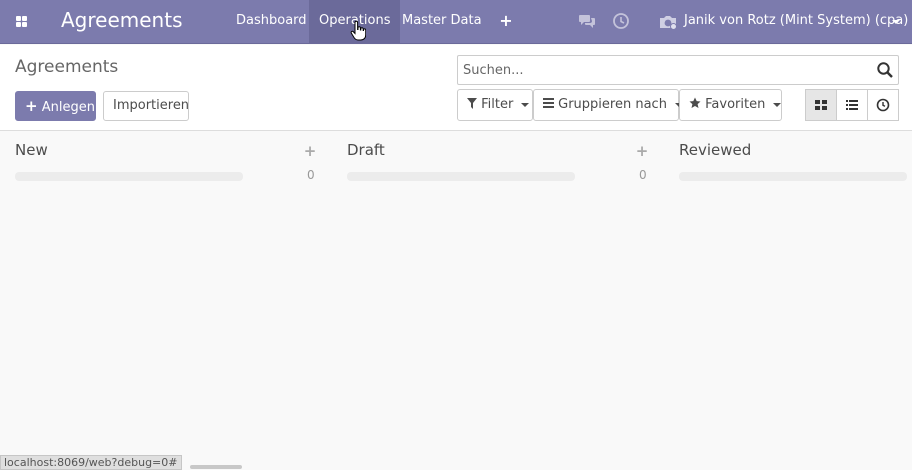 The width and height of the screenshot is (912, 470). What do you see at coordinates (472, 103) in the screenshot?
I see `filter-icon` at bounding box center [472, 103].